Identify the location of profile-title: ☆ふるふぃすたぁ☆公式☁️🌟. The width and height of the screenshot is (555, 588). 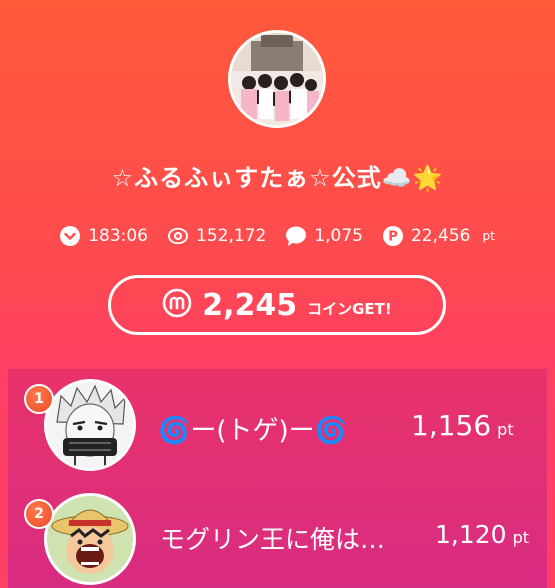
(277, 178).